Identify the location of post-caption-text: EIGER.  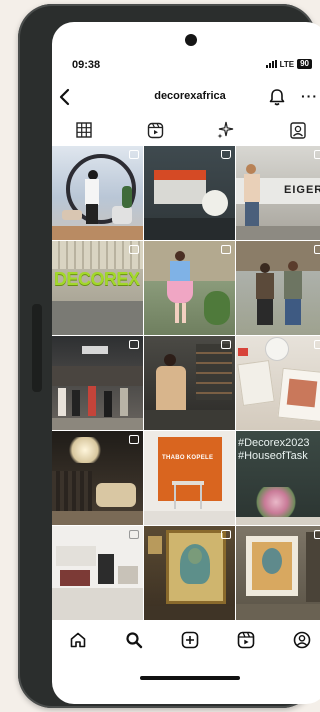
(302, 190).